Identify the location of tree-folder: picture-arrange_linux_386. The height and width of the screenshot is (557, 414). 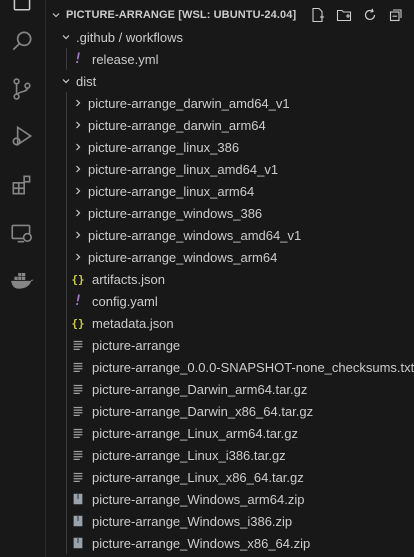
(230, 147).